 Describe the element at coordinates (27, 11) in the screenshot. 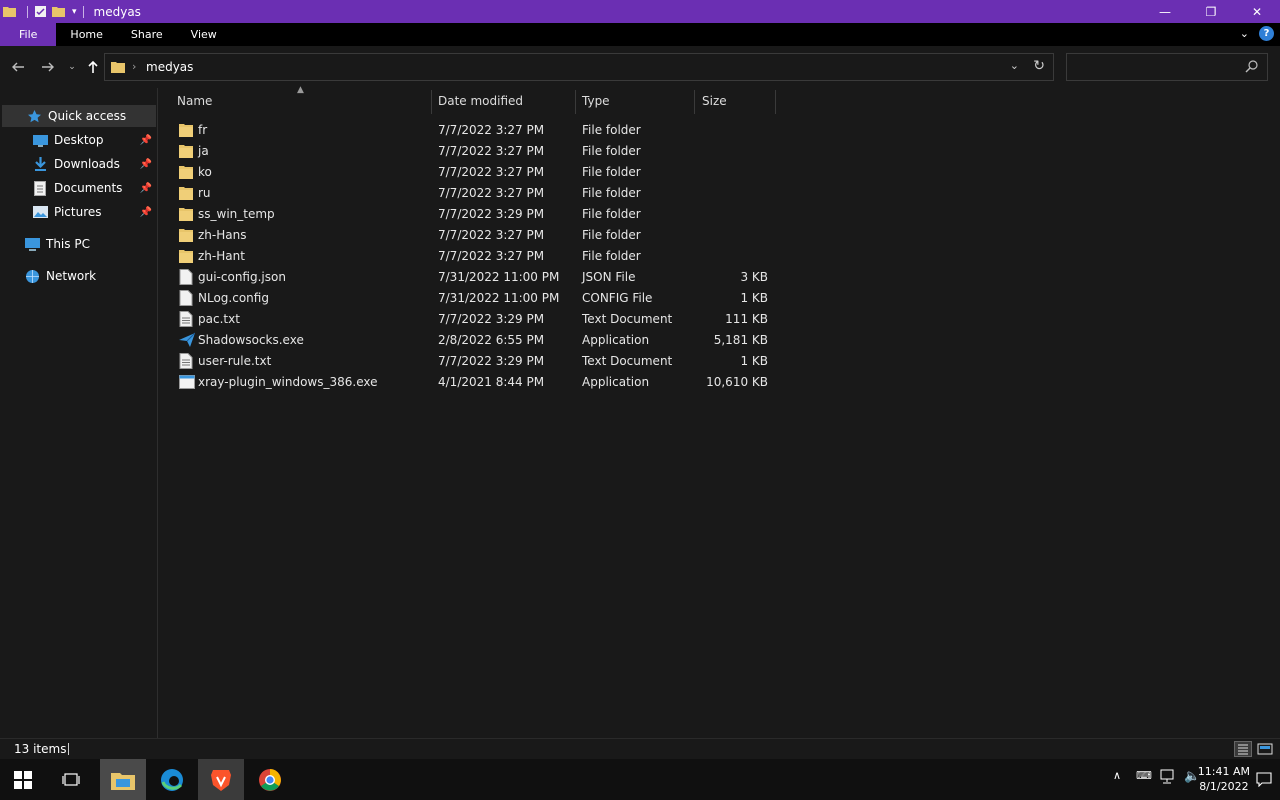

I see `toolbar-separator` at that location.